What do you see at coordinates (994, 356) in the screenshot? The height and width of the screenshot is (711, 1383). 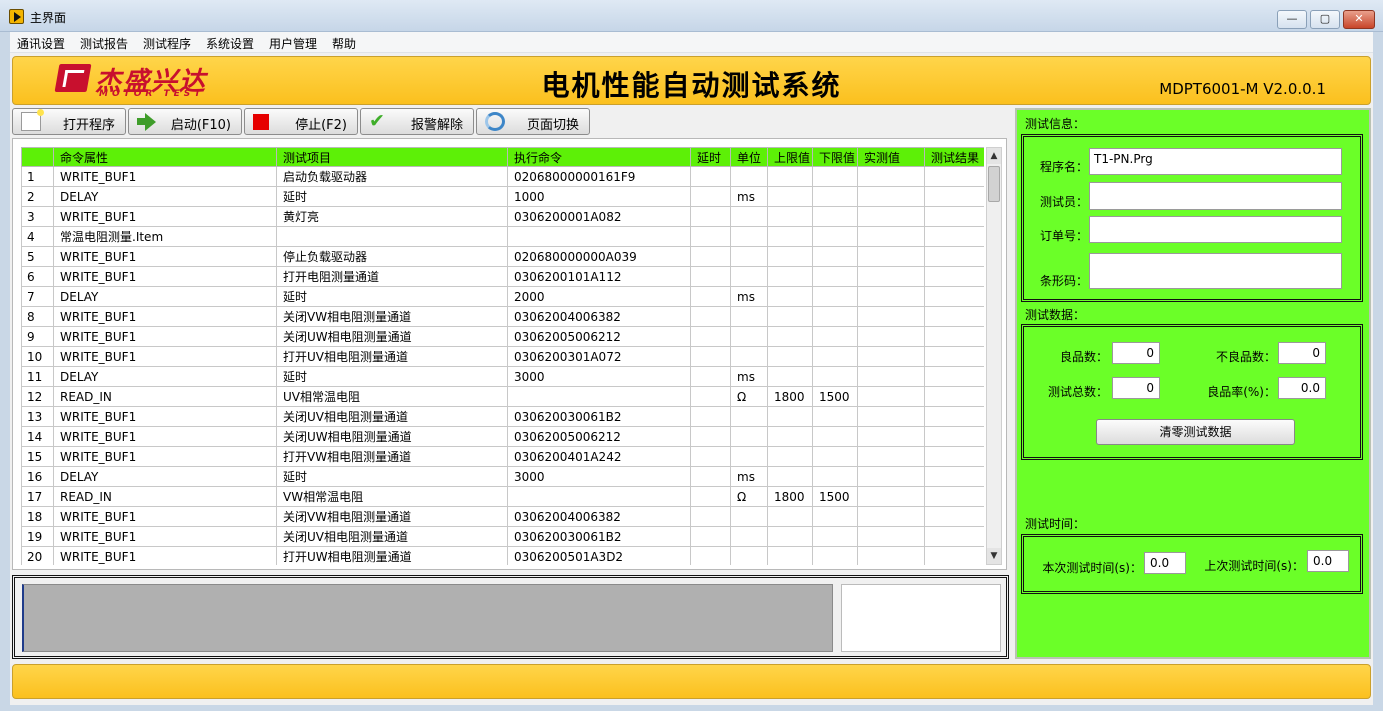 I see `table-vertical-scrollbar: ▲ ▼` at bounding box center [994, 356].